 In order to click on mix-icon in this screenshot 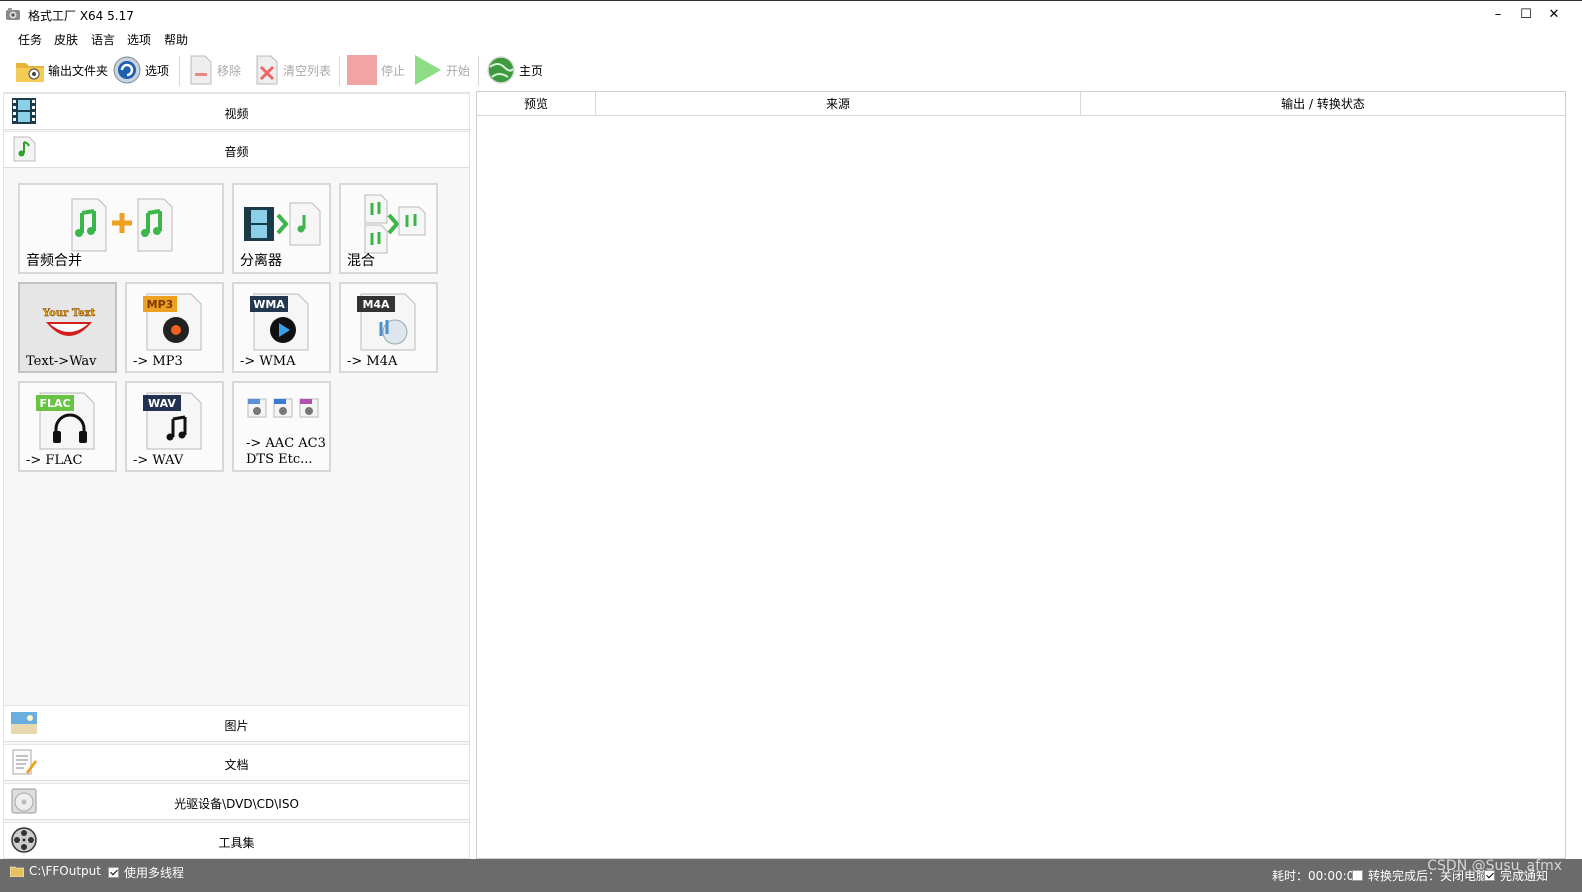, I will do `click(395, 224)`.